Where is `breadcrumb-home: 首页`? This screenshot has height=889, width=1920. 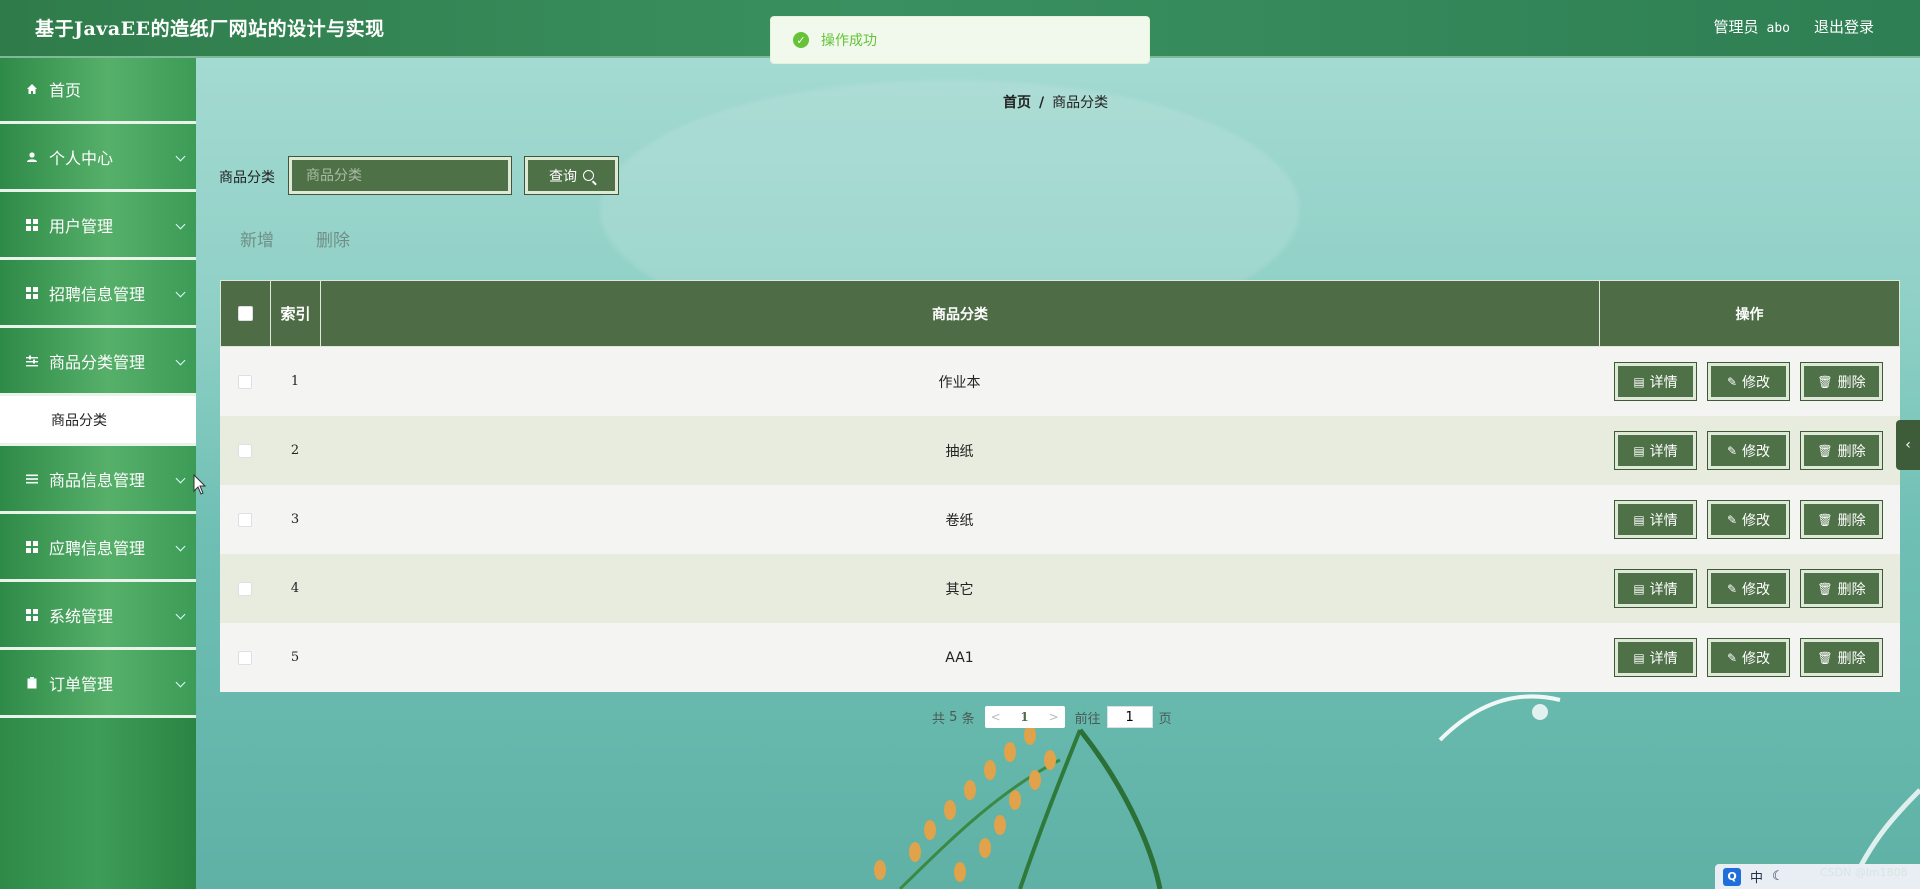
breadcrumb-home: 首页 is located at coordinates (1017, 103).